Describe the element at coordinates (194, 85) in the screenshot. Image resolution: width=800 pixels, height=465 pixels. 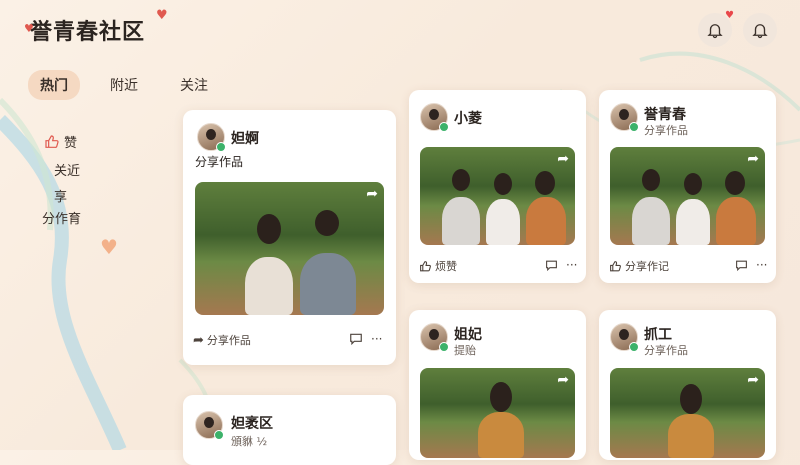
I see `tab-following: 关注` at that location.